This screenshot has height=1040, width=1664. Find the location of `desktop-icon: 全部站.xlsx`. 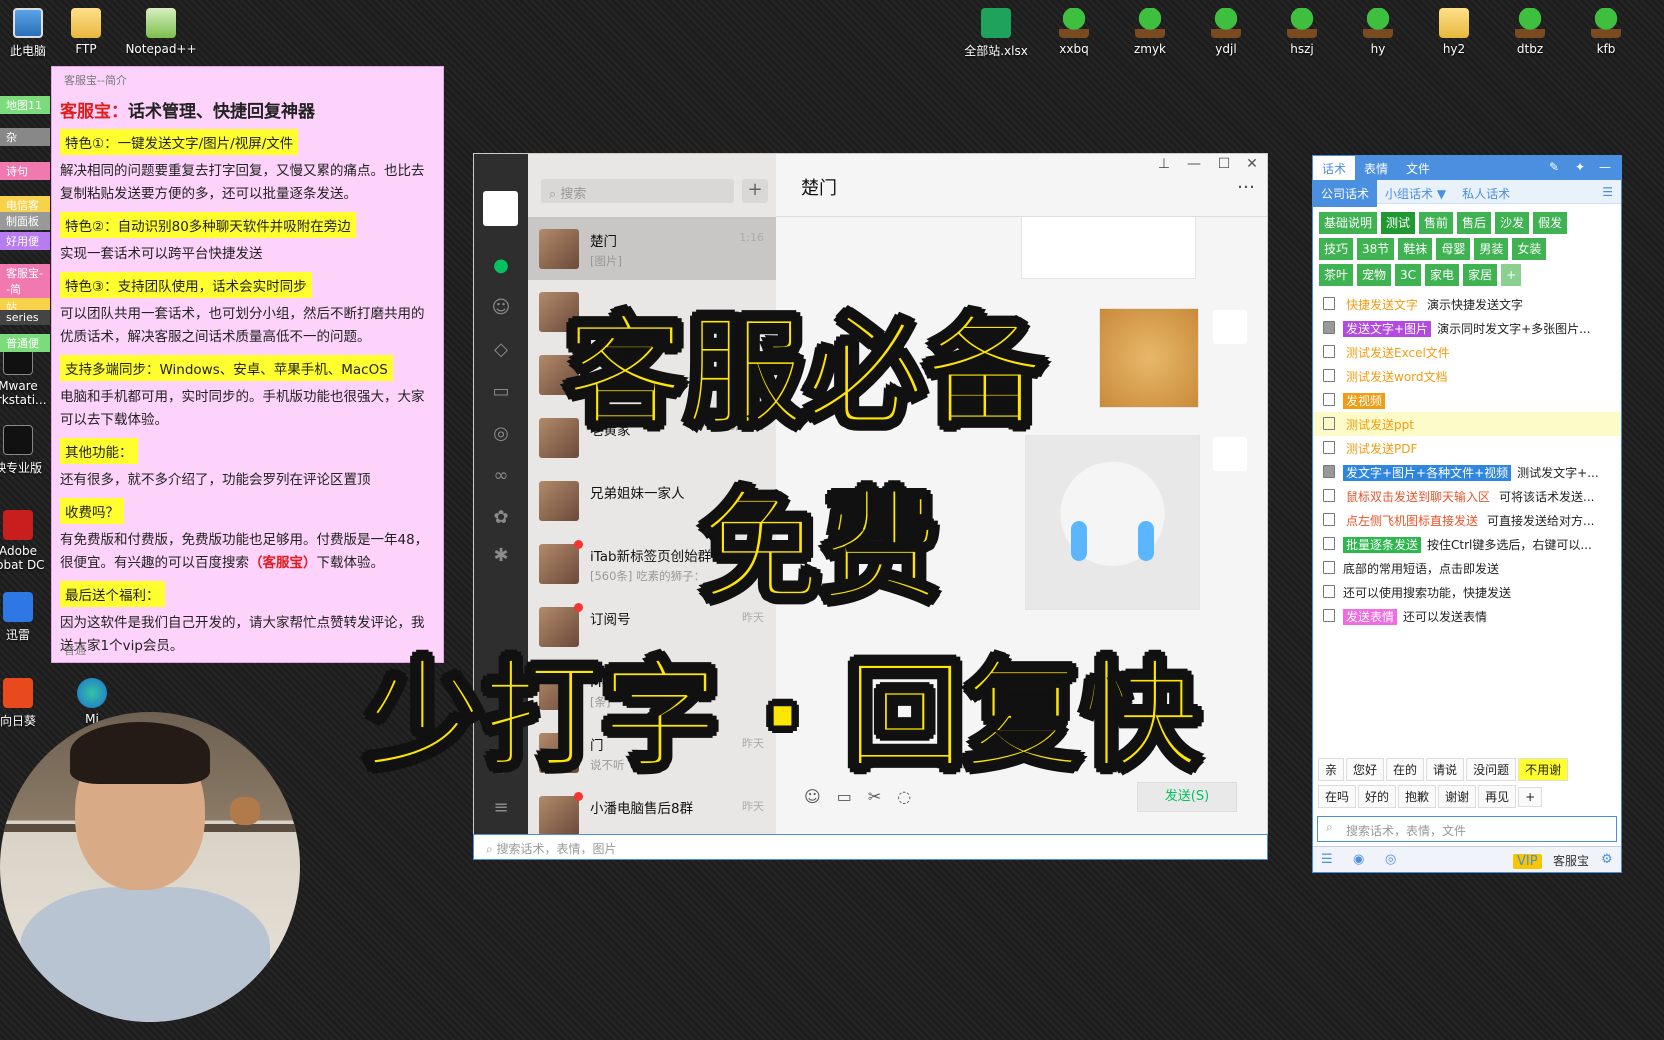

desktop-icon: 全部站.xlsx is located at coordinates (996, 33).